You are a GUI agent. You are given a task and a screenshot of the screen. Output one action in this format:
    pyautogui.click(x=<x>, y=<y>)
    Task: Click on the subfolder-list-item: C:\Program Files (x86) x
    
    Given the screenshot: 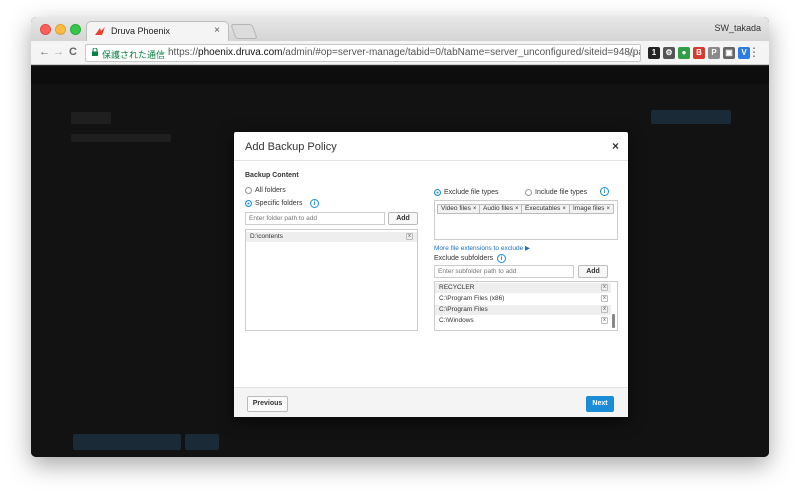 What is the action you would take?
    pyautogui.click(x=523, y=299)
    